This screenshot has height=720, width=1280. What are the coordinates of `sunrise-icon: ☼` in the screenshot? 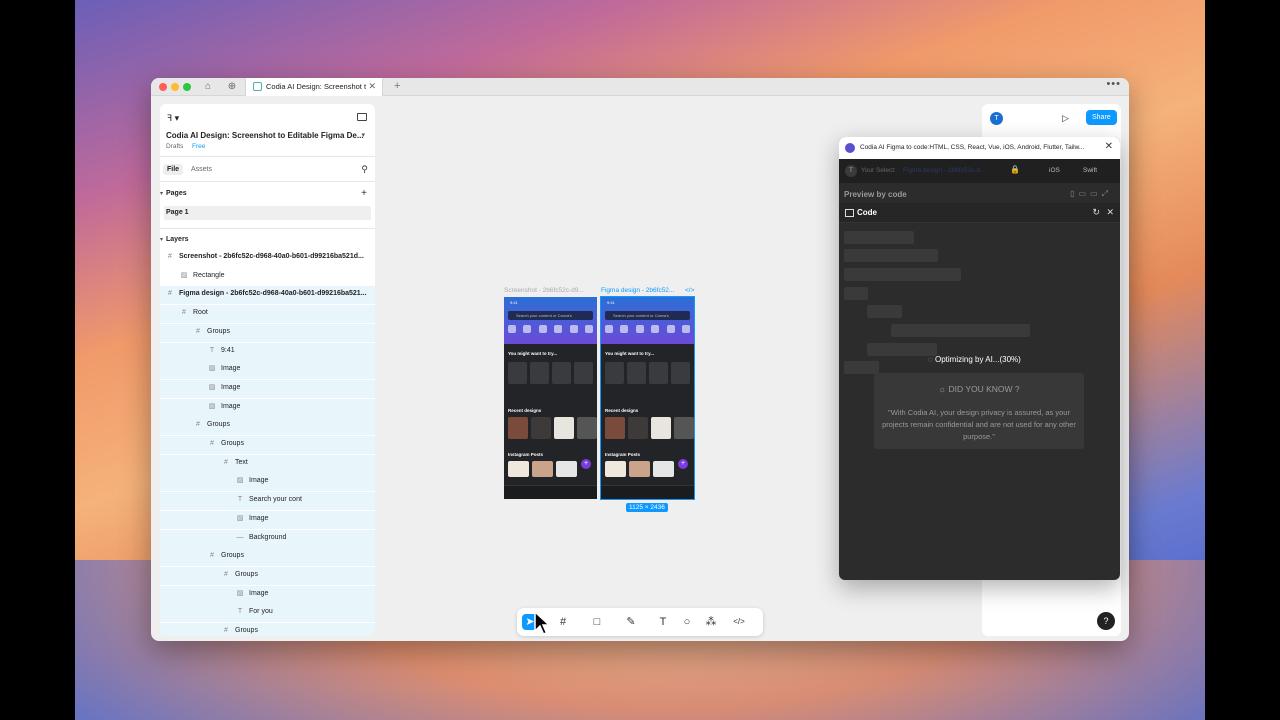 It's located at (943, 389).